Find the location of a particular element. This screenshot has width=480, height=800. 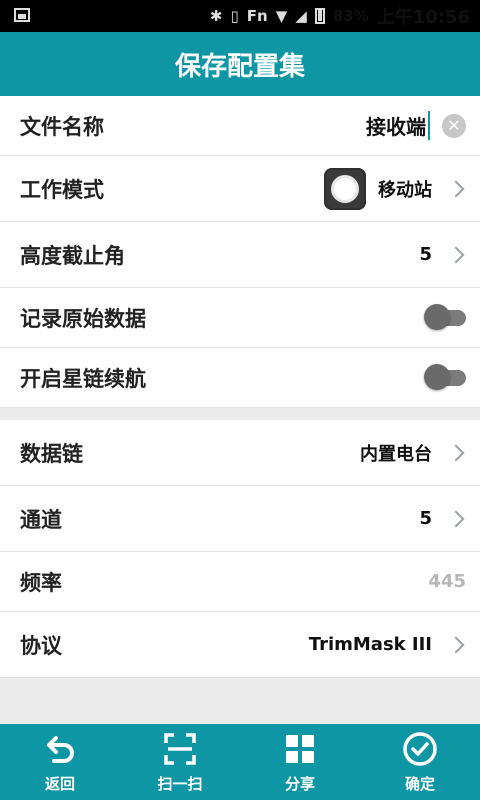

battery-icon is located at coordinates (319, 16).